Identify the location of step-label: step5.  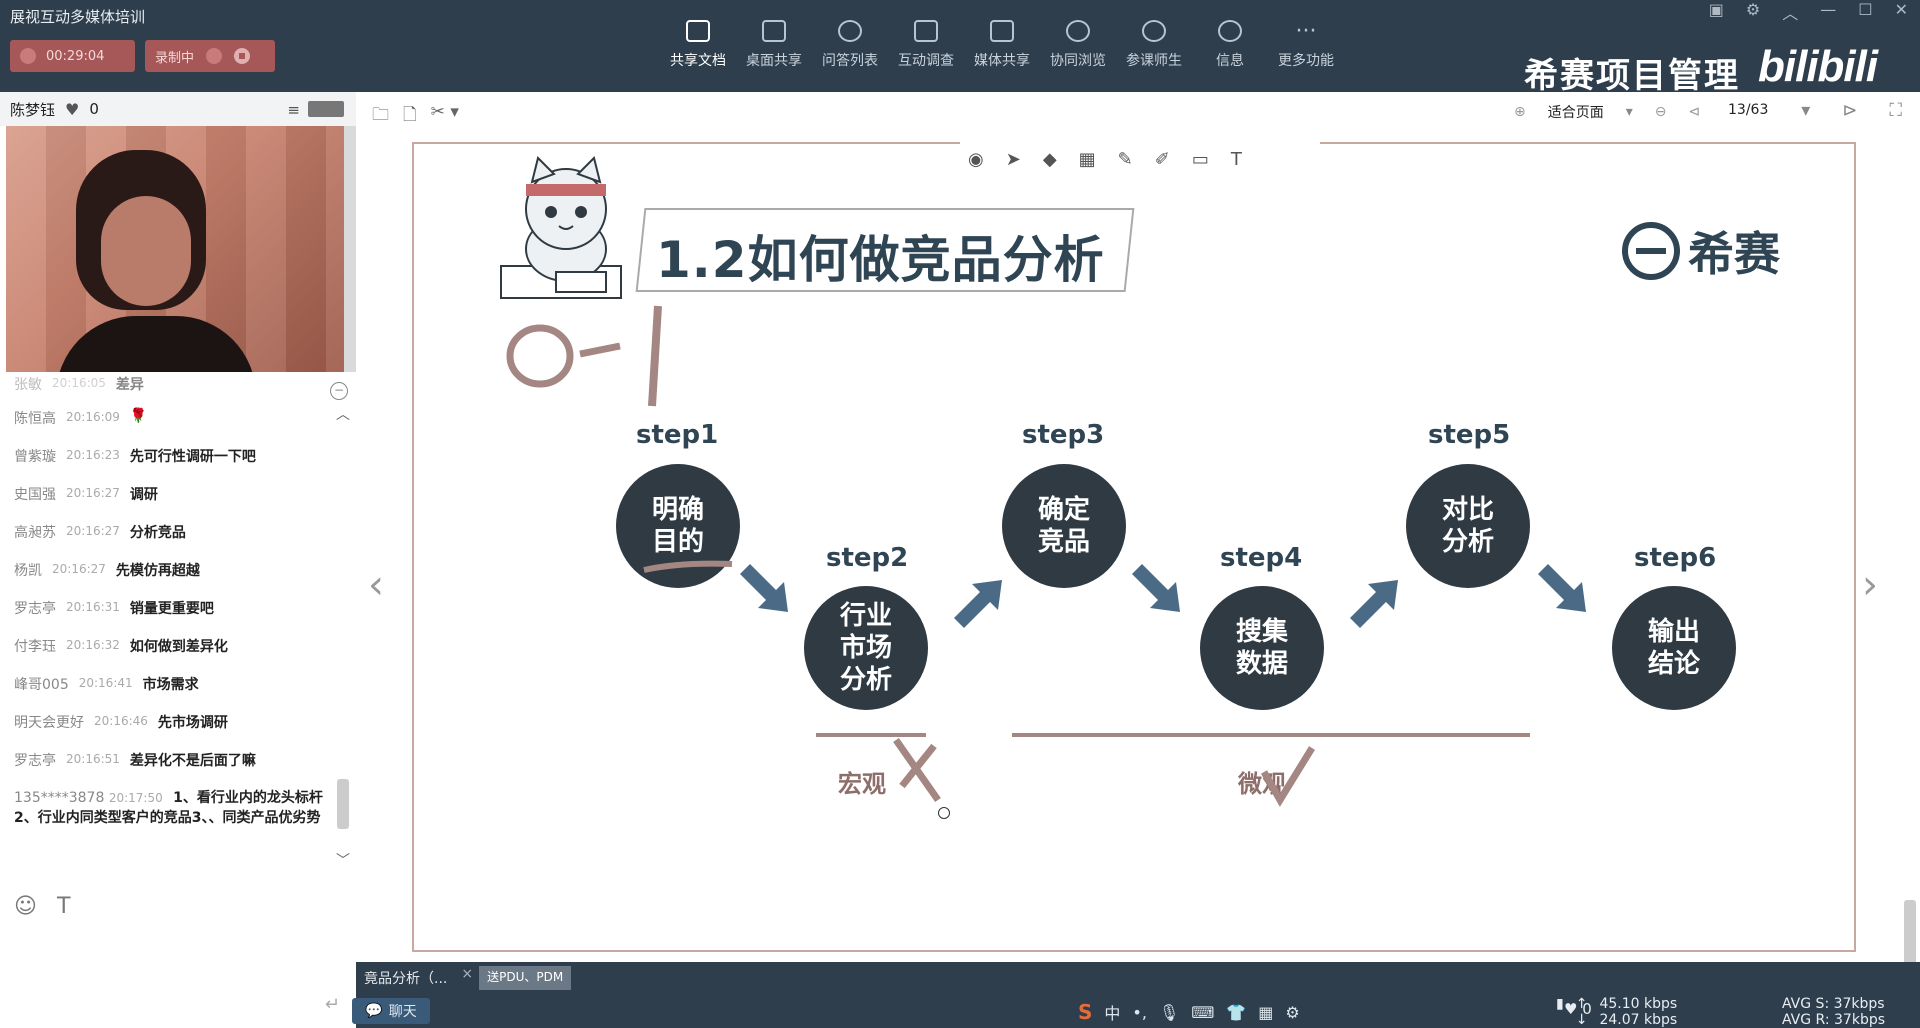
(1469, 435).